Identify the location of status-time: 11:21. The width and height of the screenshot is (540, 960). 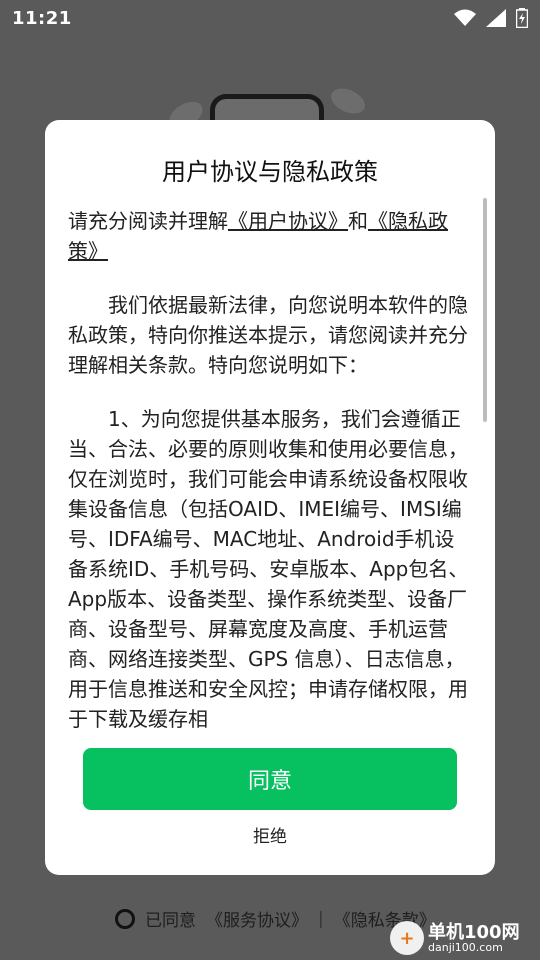
(42, 18).